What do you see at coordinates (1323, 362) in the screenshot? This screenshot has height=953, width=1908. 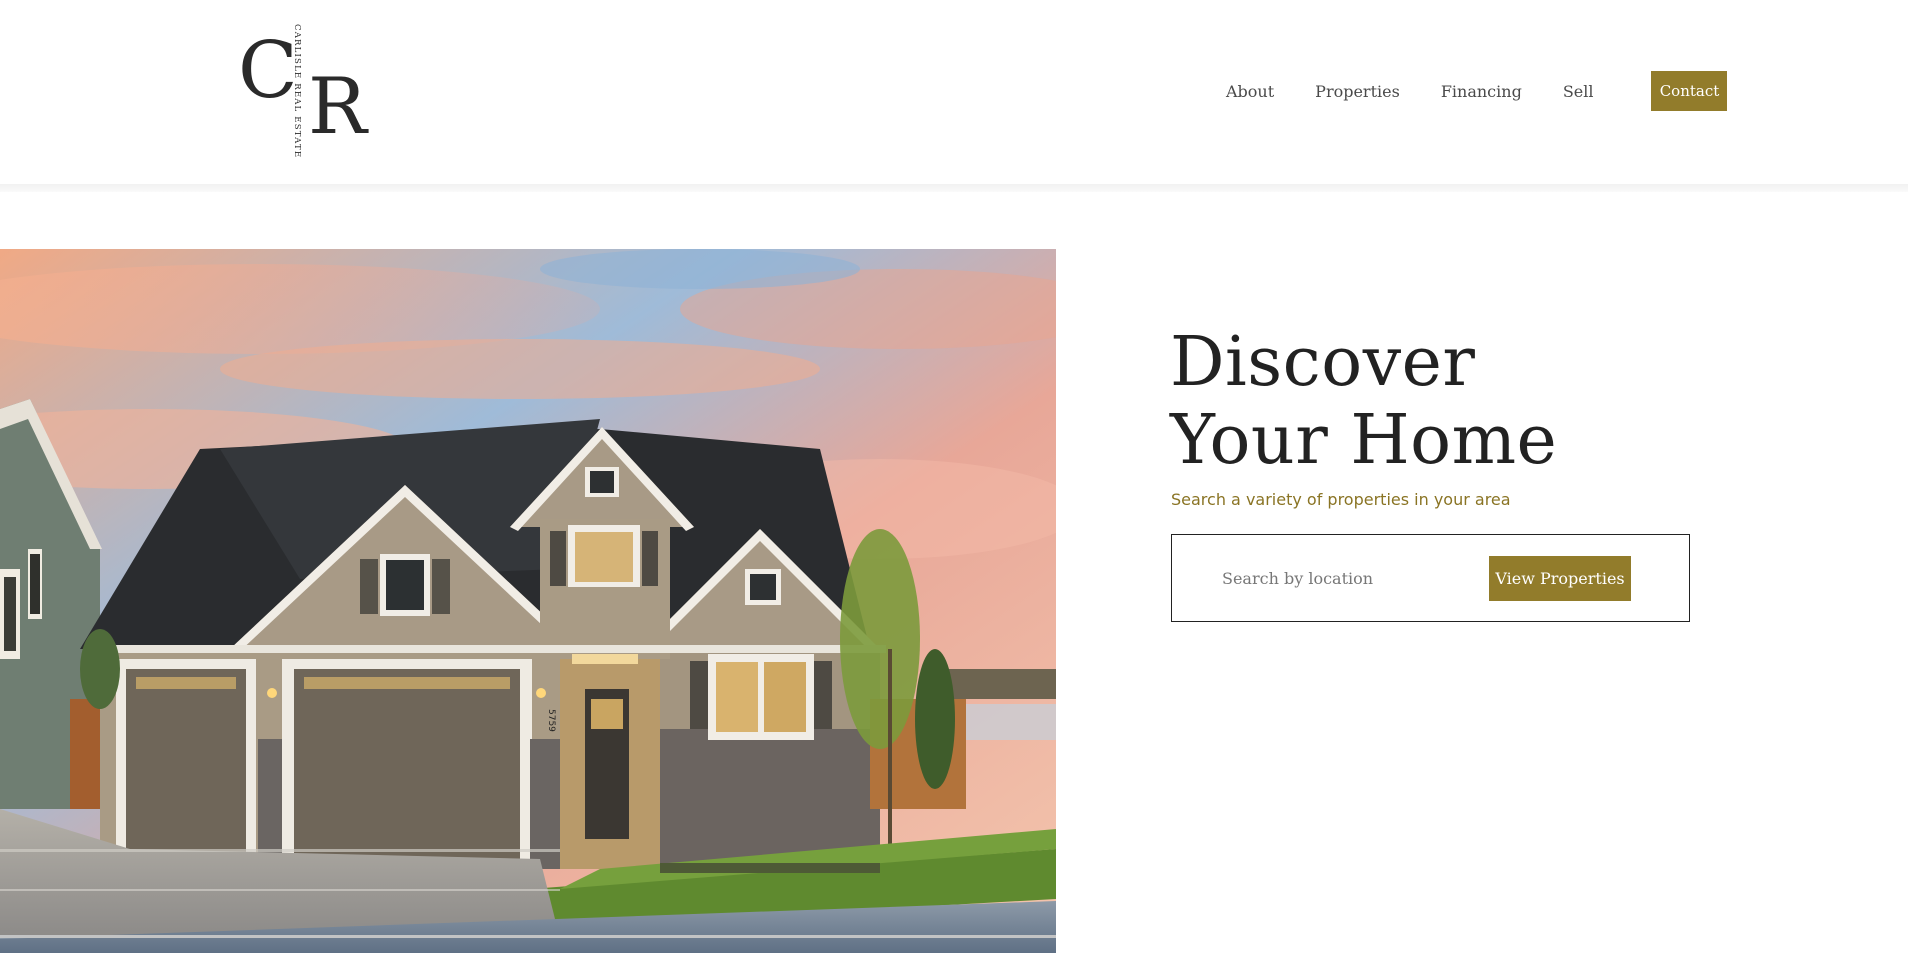 I see `hero-title-line-1: Discover` at bounding box center [1323, 362].